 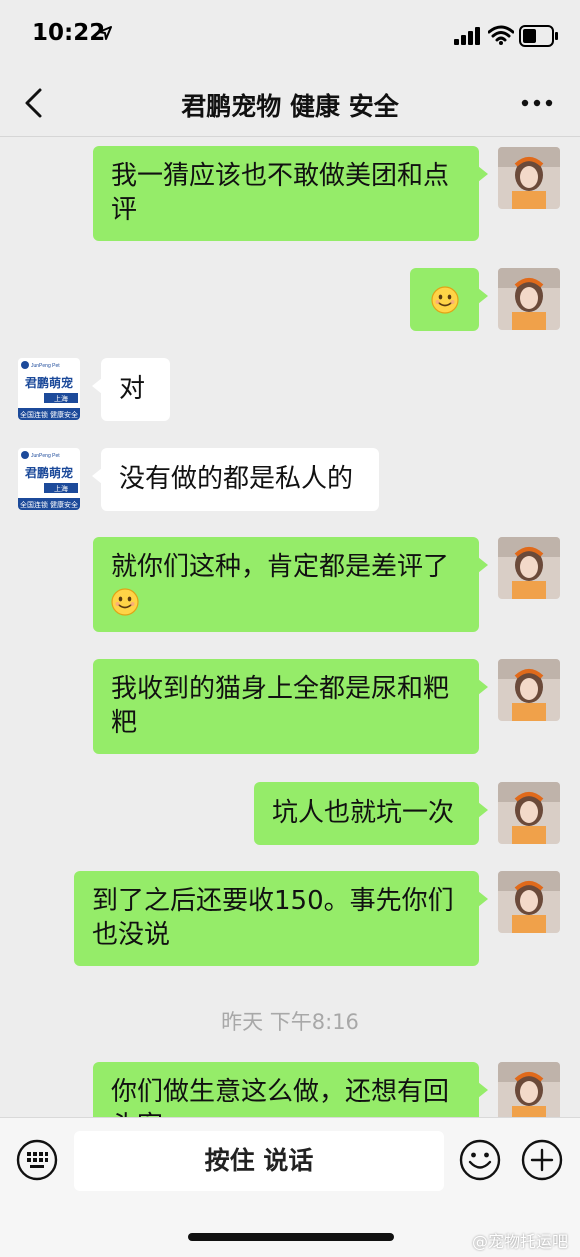 What do you see at coordinates (519, 1241) in the screenshot?
I see `watermark: @宠物托运吧` at bounding box center [519, 1241].